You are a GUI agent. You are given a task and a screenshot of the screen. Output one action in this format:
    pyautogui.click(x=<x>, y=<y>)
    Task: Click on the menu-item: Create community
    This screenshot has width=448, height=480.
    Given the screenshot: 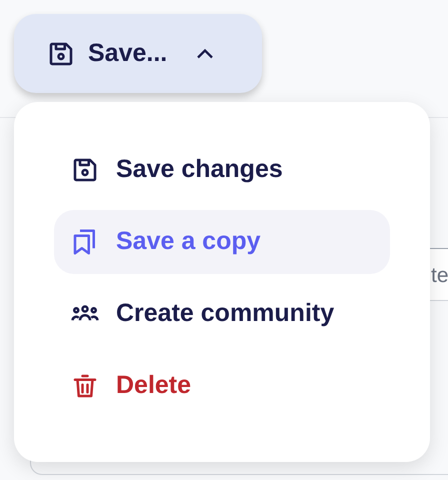 What is the action you would take?
    pyautogui.click(x=222, y=314)
    